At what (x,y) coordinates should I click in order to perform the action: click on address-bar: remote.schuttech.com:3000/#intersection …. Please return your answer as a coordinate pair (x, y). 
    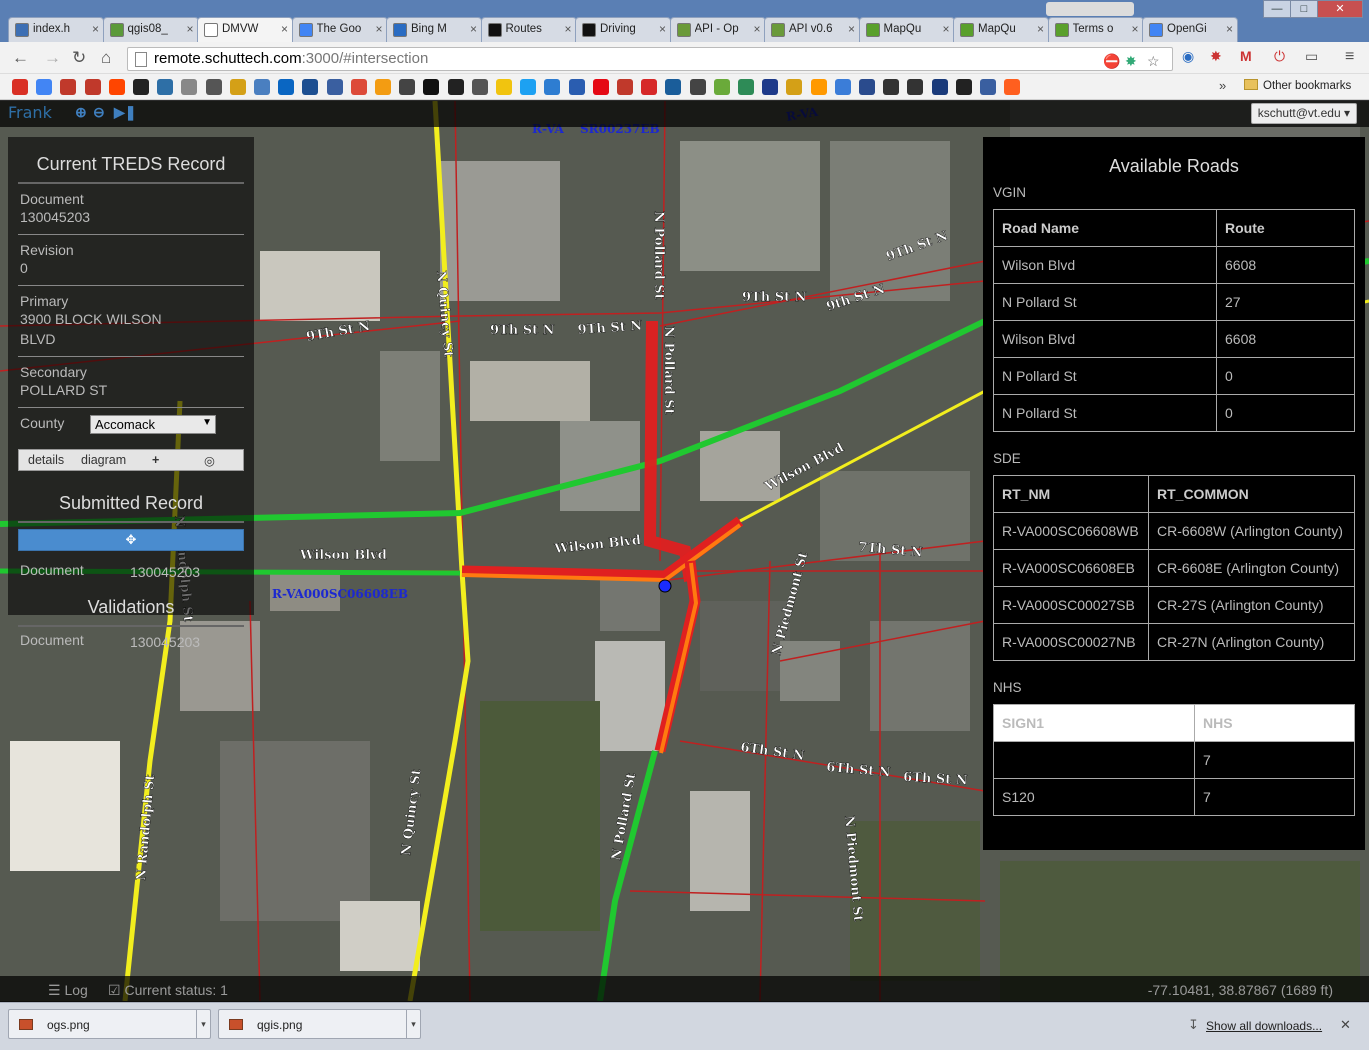
    Looking at the image, I should click on (650, 59).